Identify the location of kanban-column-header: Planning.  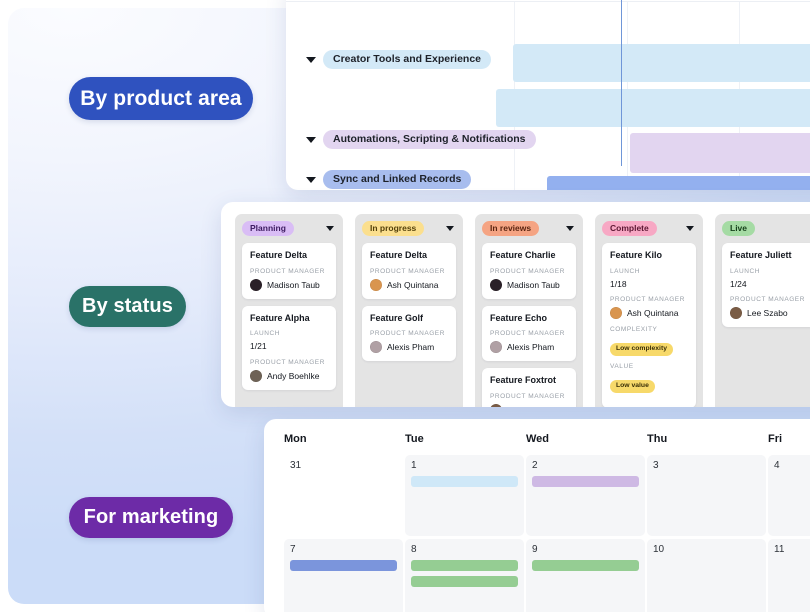
(289, 228).